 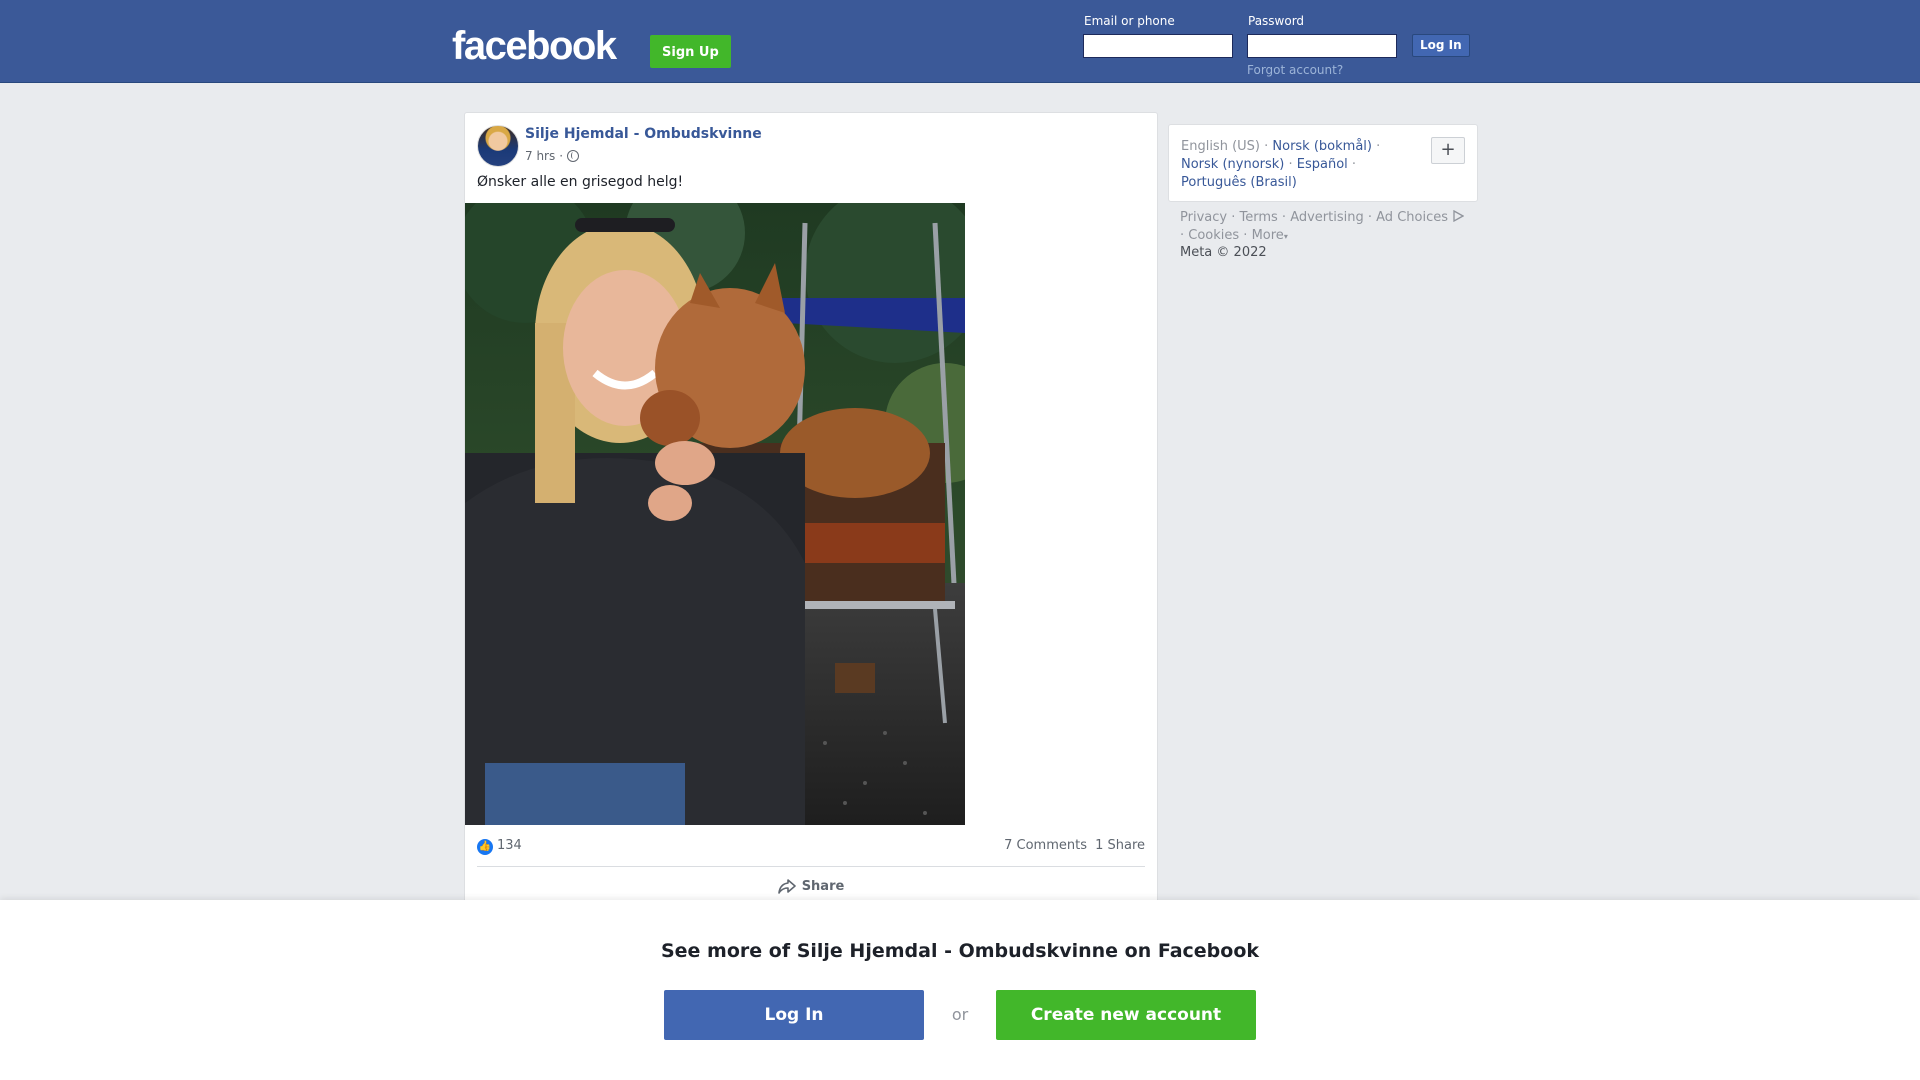 What do you see at coordinates (1120, 845) in the screenshot?
I see `shares-count: 1 Share` at bounding box center [1120, 845].